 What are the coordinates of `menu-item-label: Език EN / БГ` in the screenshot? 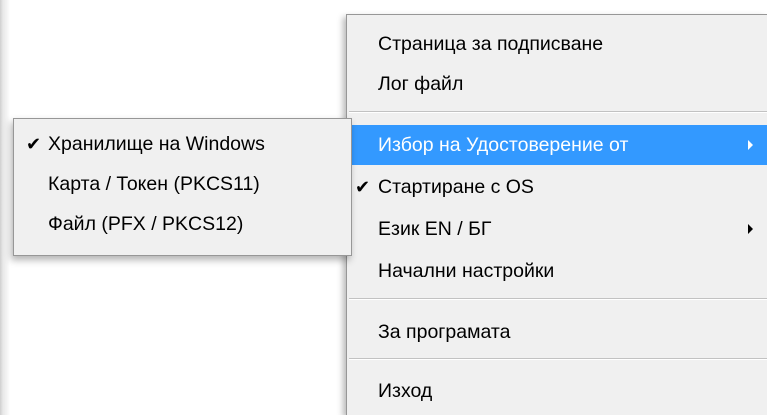 It's located at (435, 229).